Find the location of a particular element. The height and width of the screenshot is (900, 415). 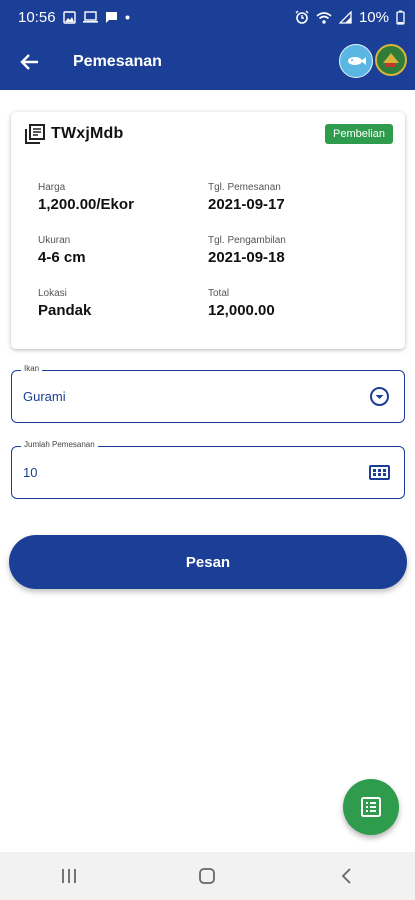

system-nav-bar is located at coordinates (207, 876).